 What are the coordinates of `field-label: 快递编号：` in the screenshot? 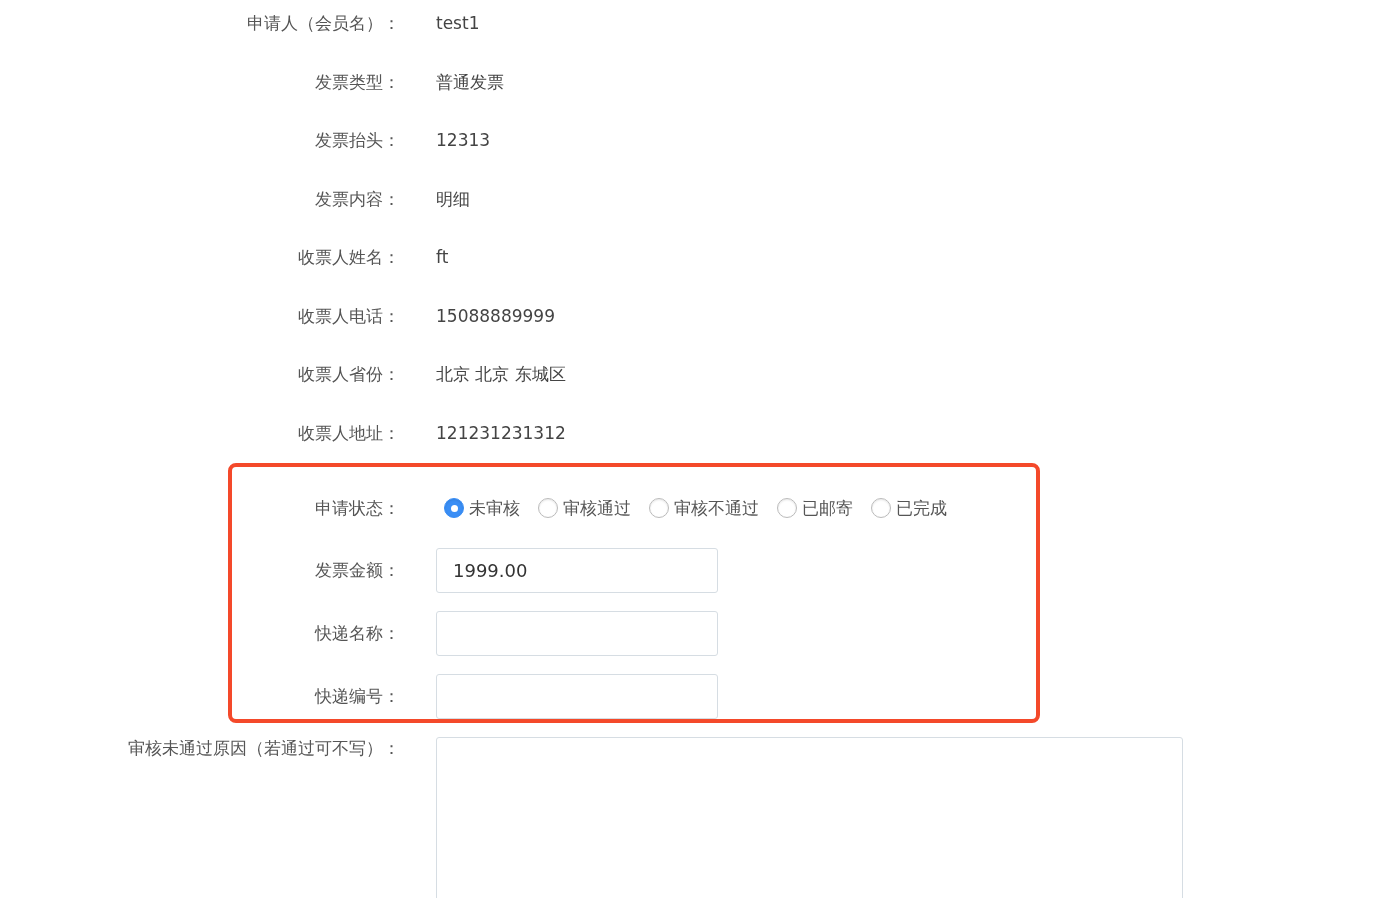 It's located at (357, 696).